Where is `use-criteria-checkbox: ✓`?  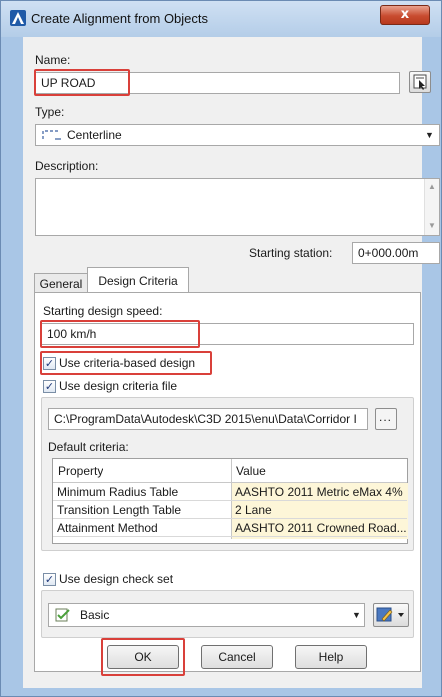
use-criteria-checkbox: ✓ is located at coordinates (49, 363).